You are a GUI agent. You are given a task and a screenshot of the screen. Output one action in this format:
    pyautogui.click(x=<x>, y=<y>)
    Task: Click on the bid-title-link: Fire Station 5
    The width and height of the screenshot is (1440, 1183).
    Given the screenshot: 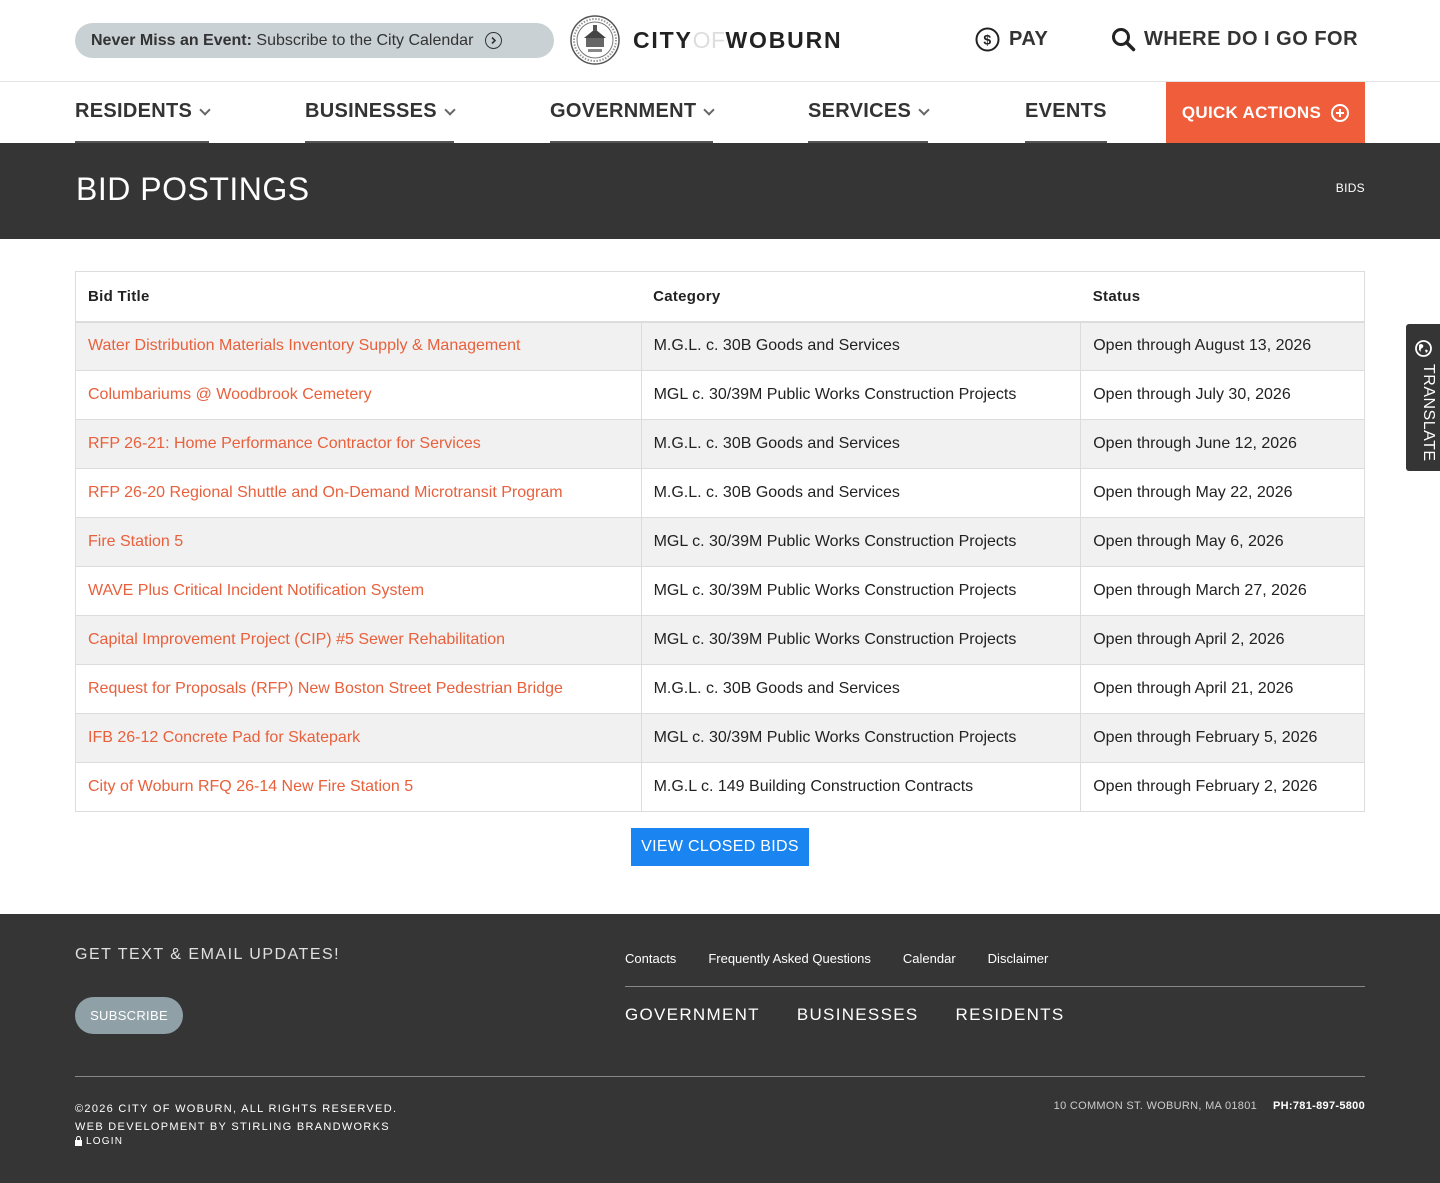 What is the action you would take?
    pyautogui.click(x=358, y=542)
    